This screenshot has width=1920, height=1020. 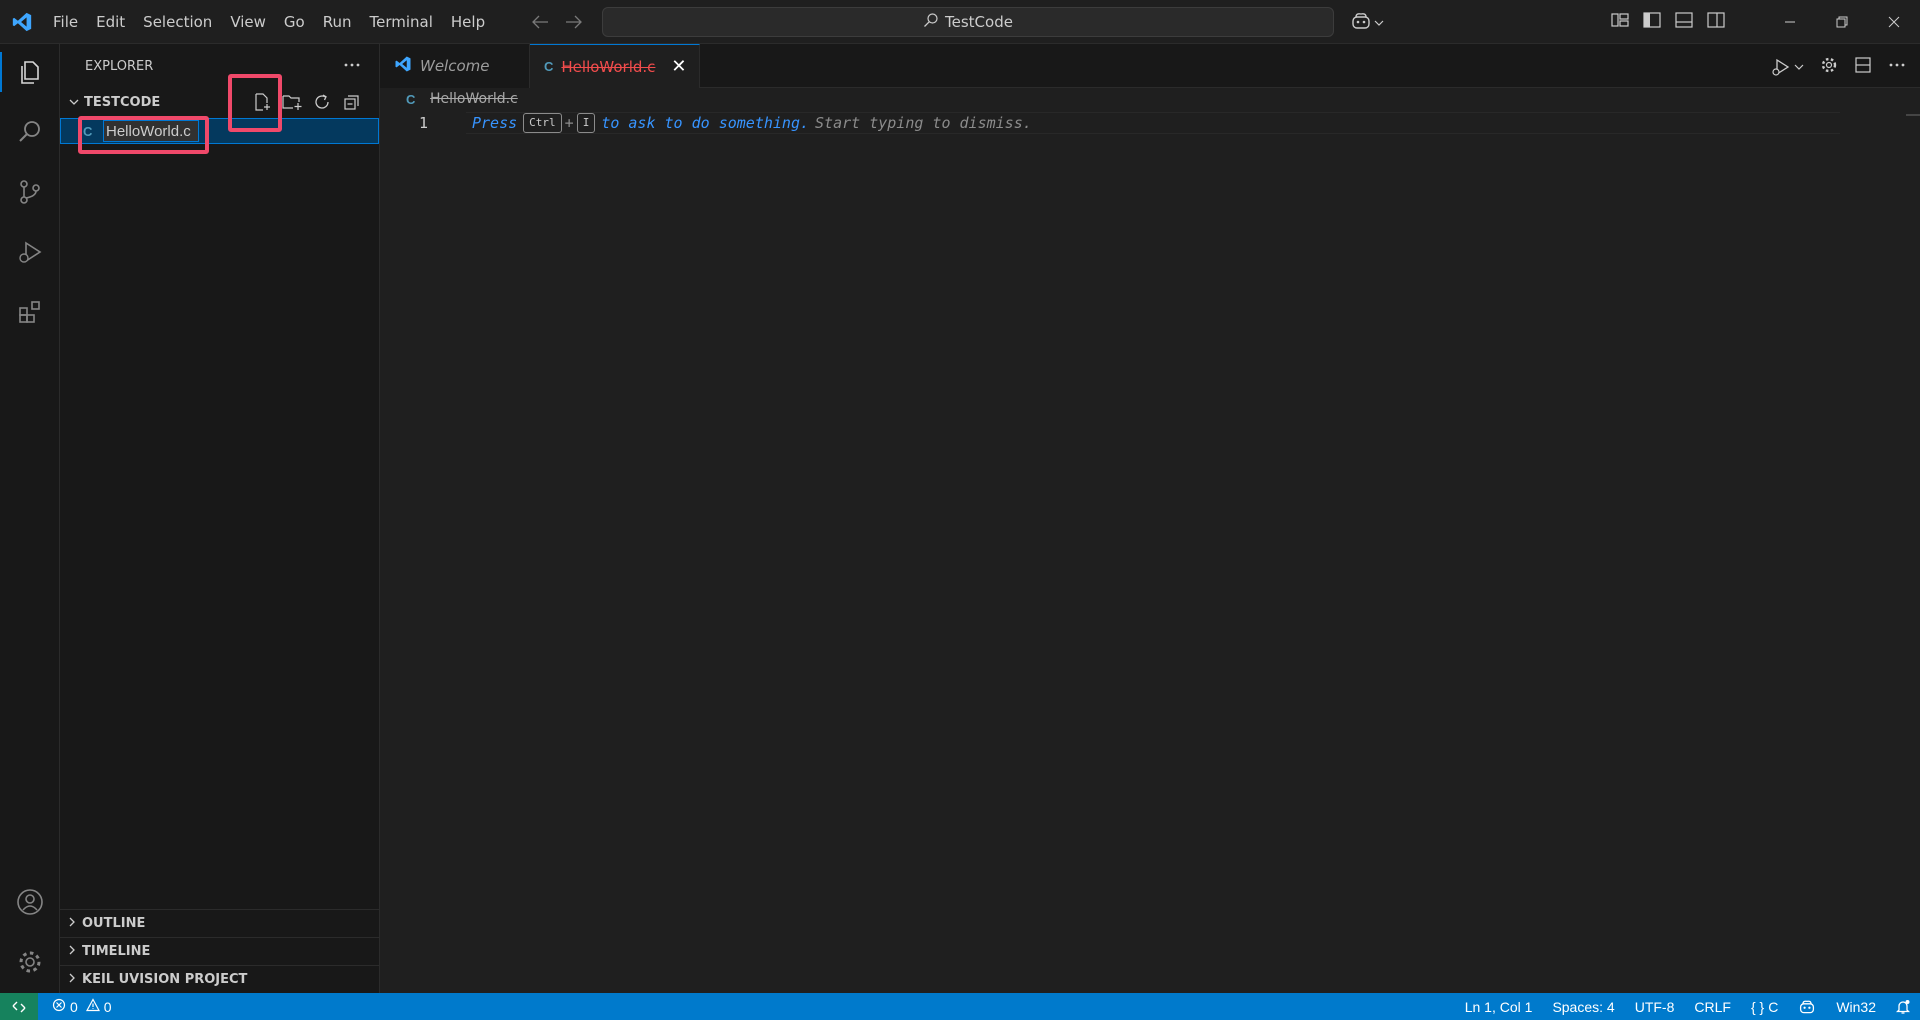 What do you see at coordinates (30, 72) in the screenshot?
I see `explorer-icon` at bounding box center [30, 72].